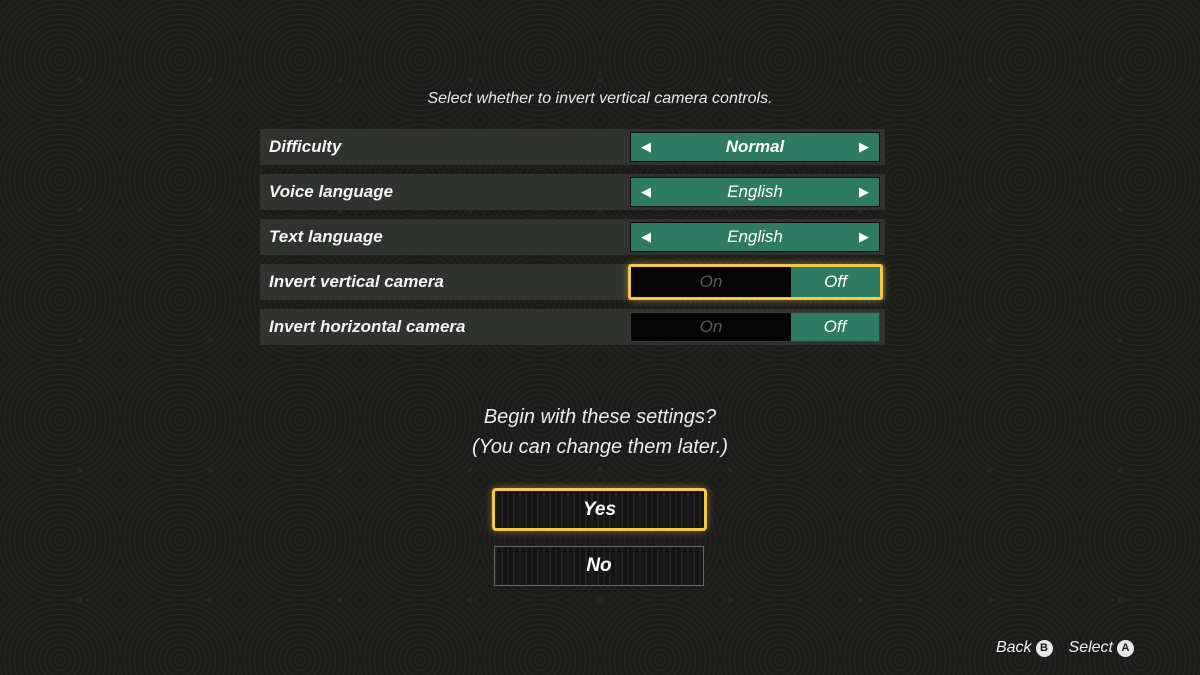  What do you see at coordinates (600, 417) in the screenshot?
I see `confirm-question-line1: Begin with these settings?` at bounding box center [600, 417].